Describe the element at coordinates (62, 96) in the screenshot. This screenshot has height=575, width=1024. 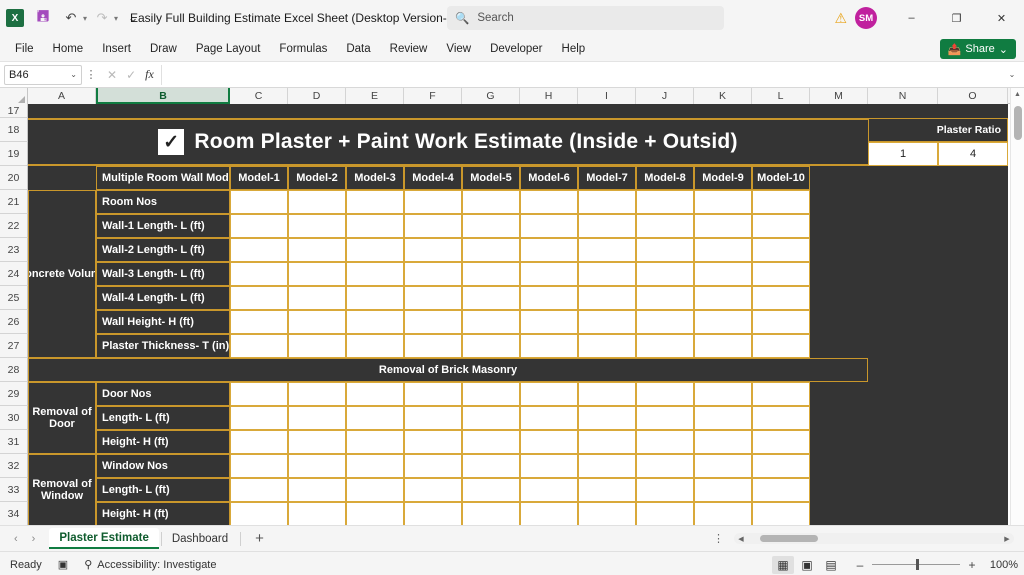
I see `column-header-a: A` at that location.